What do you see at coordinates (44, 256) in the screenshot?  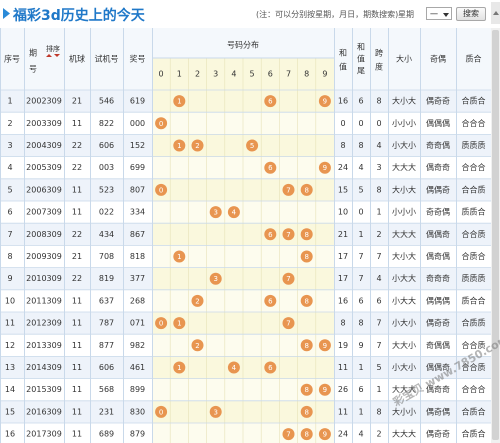 I see `cell-period: 2009309` at bounding box center [44, 256].